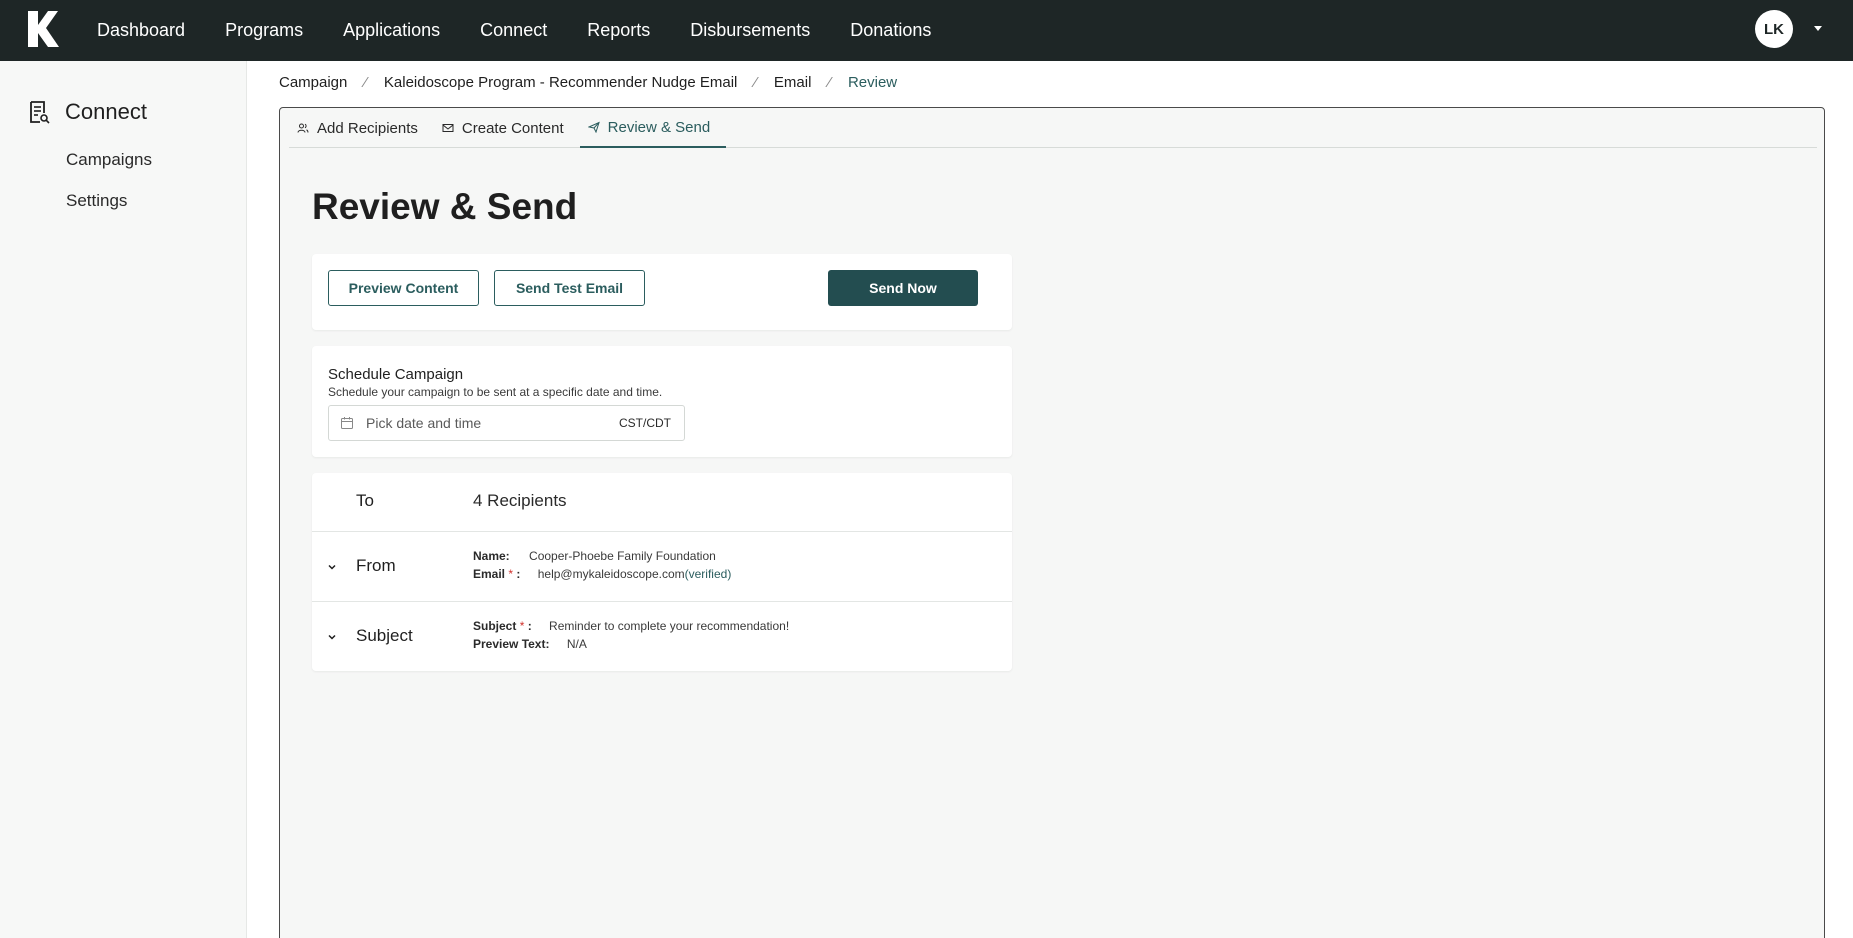  Describe the element at coordinates (890, 30) in the screenshot. I see `nav-donations: Donations` at that location.